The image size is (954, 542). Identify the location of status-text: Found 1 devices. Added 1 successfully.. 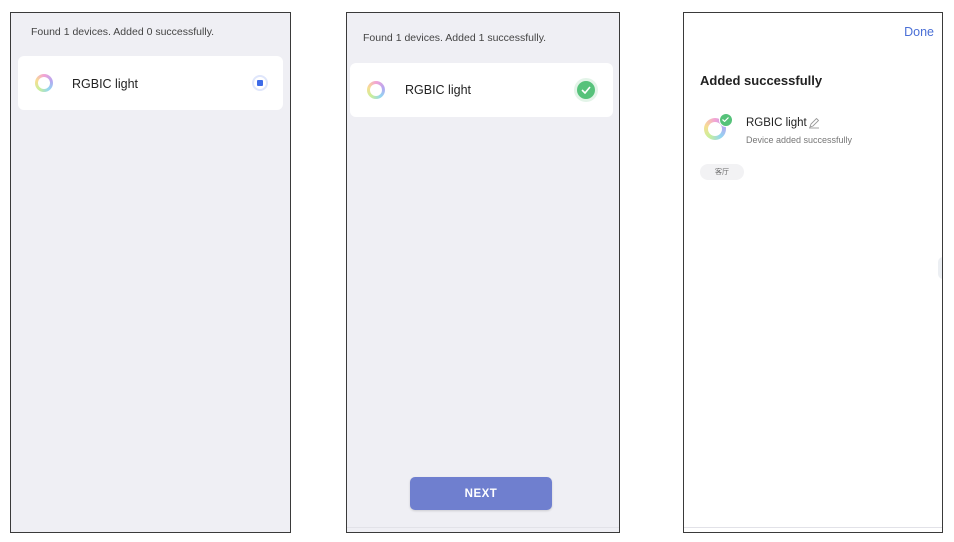
(455, 38).